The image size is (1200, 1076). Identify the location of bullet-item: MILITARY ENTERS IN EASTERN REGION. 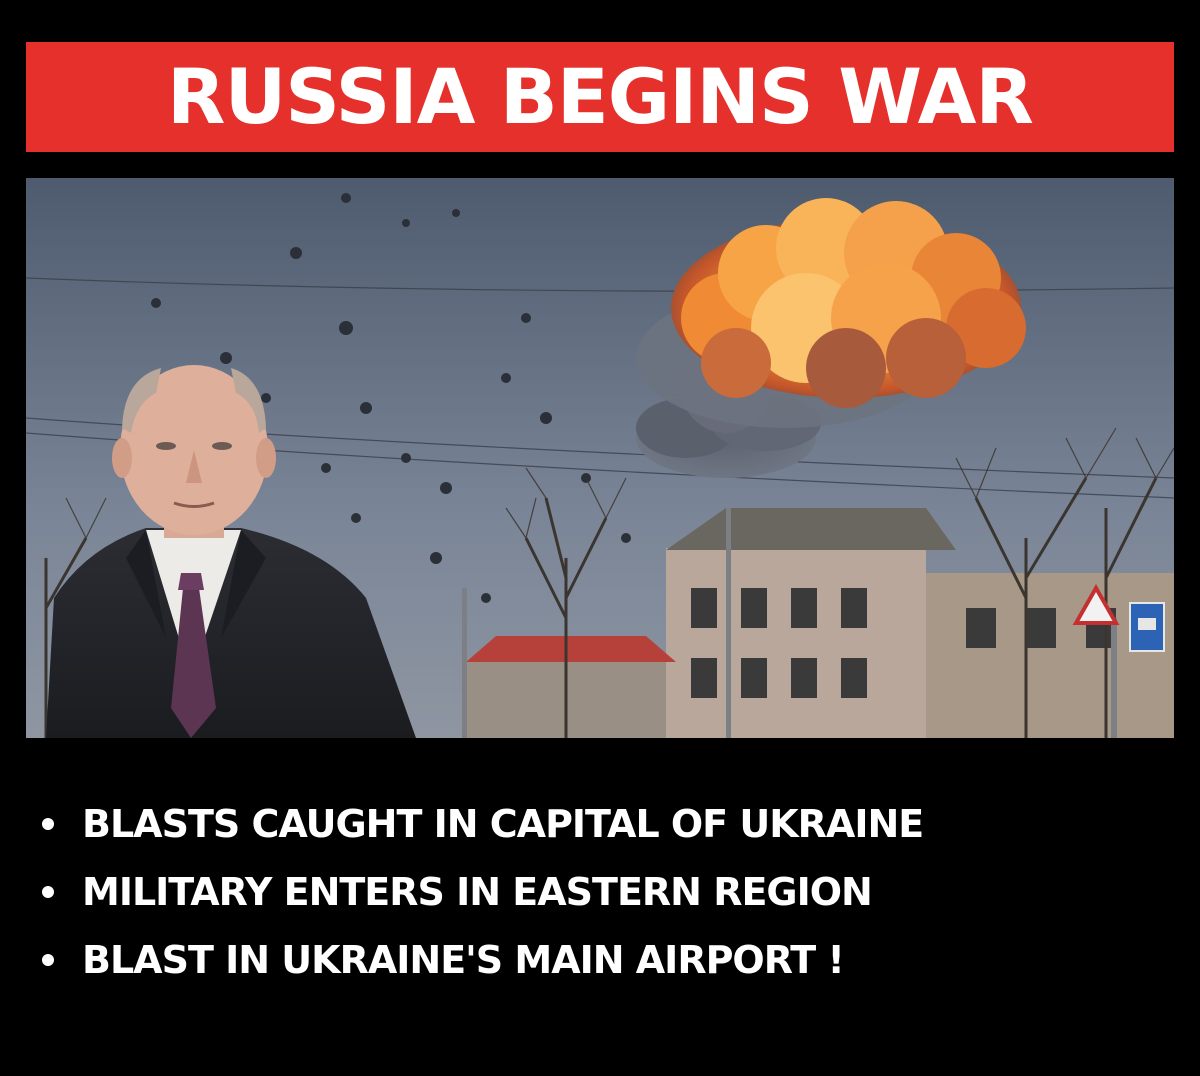
(481, 892).